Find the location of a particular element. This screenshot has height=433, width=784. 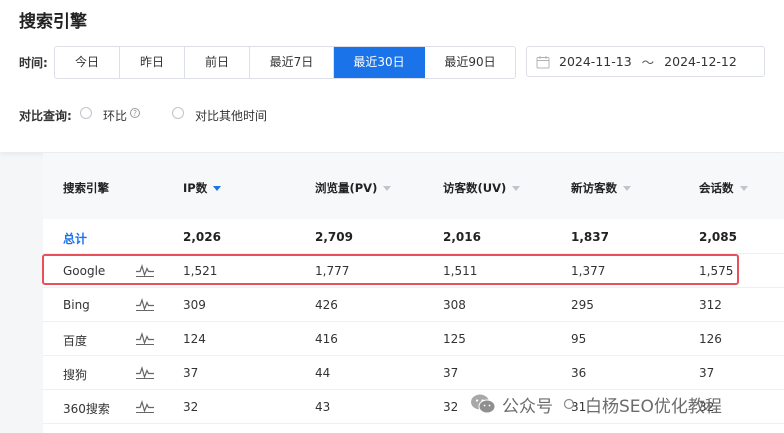

compare-other-label: 对比其他时间 is located at coordinates (231, 116).